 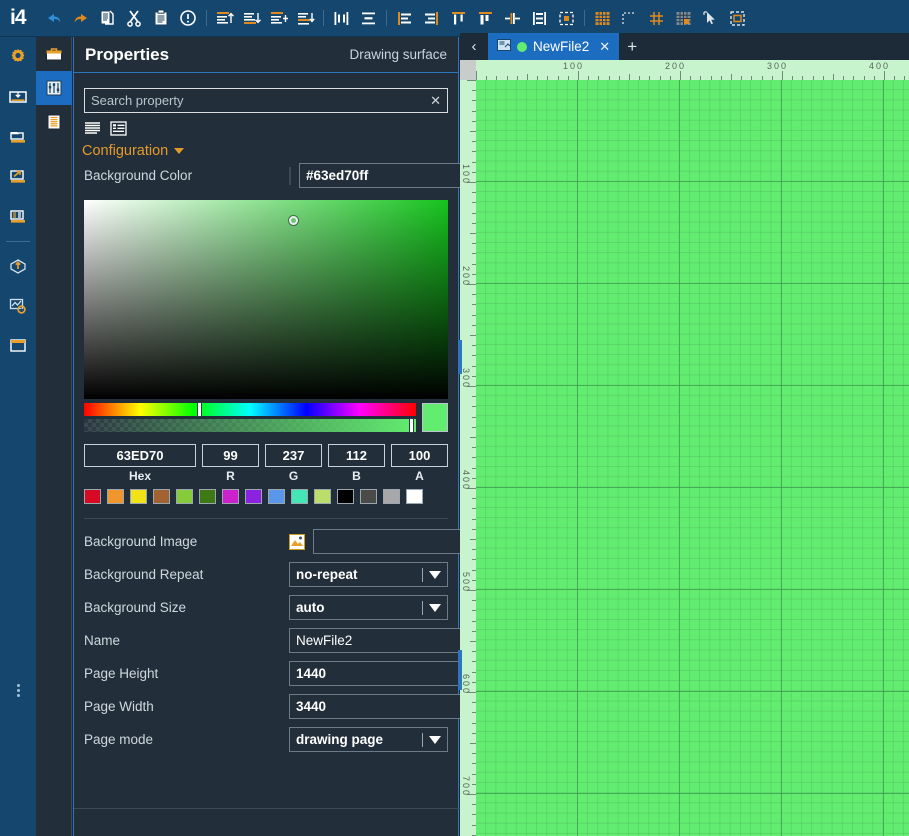 What do you see at coordinates (411, 425) in the screenshot?
I see `alpha-thumb` at bounding box center [411, 425].